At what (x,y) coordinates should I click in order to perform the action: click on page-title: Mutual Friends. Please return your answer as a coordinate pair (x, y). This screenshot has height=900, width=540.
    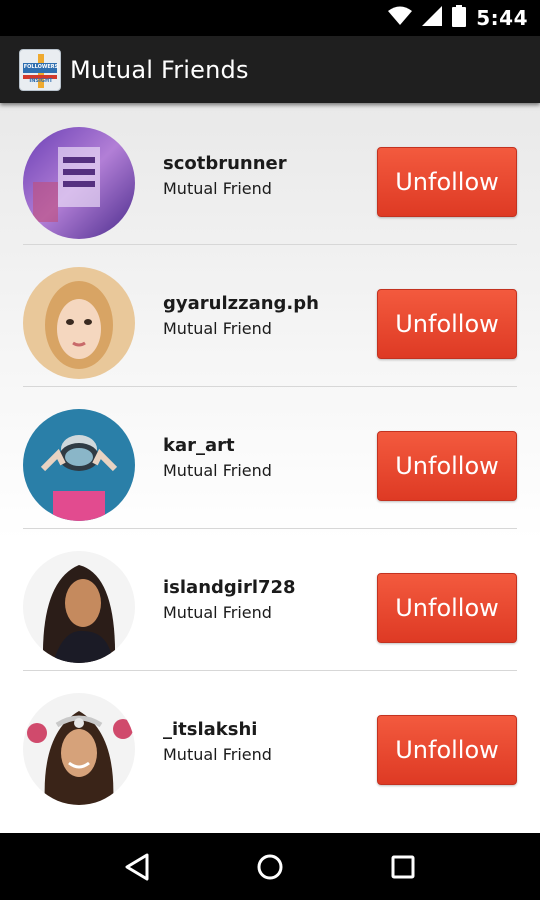
    Looking at the image, I should click on (159, 69).